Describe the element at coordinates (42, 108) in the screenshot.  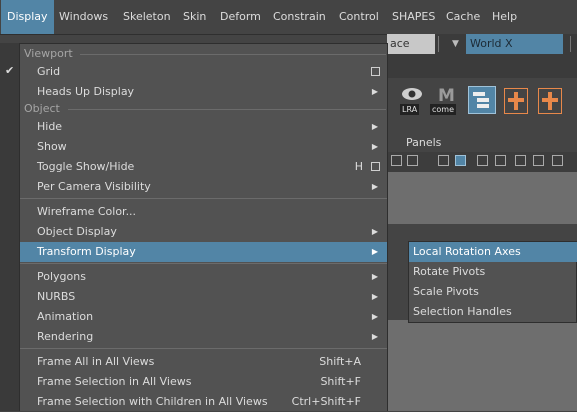
I see `section-object: Object` at that location.